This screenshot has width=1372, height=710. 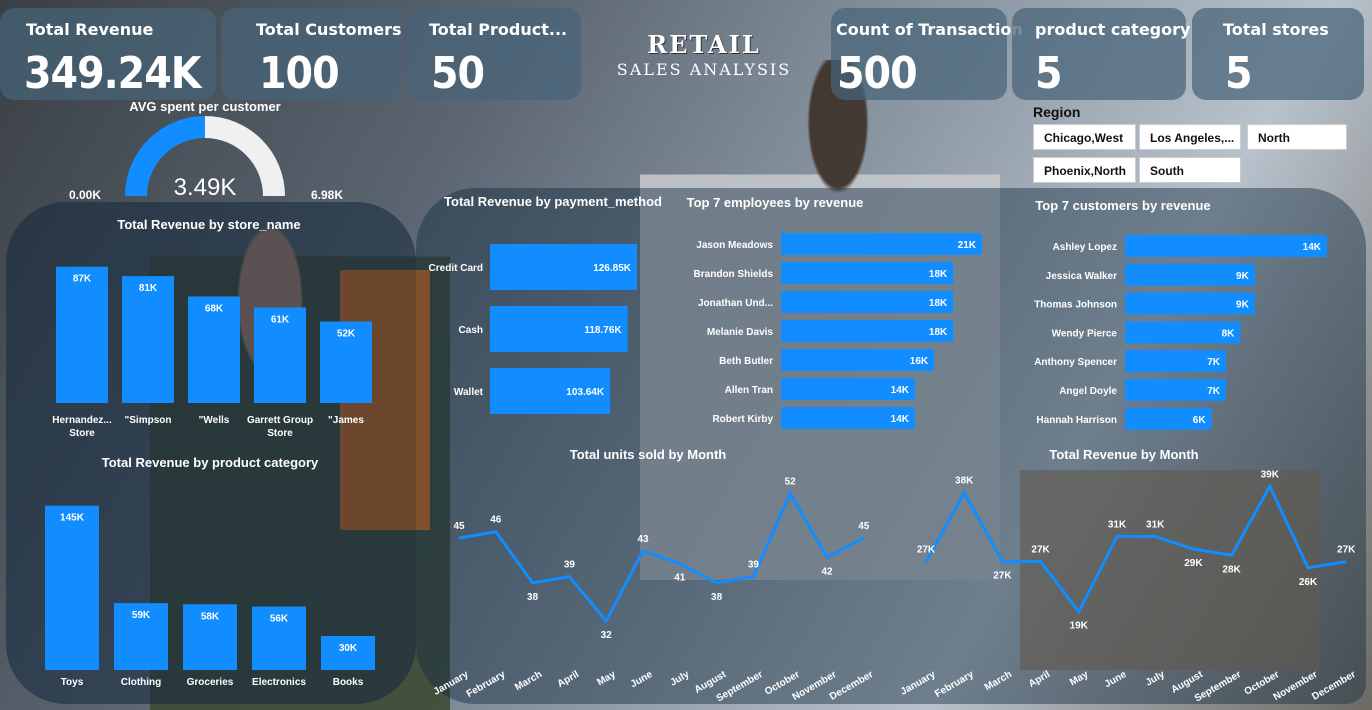 I want to click on x-tick-label: Toys, so click(x=72, y=682).